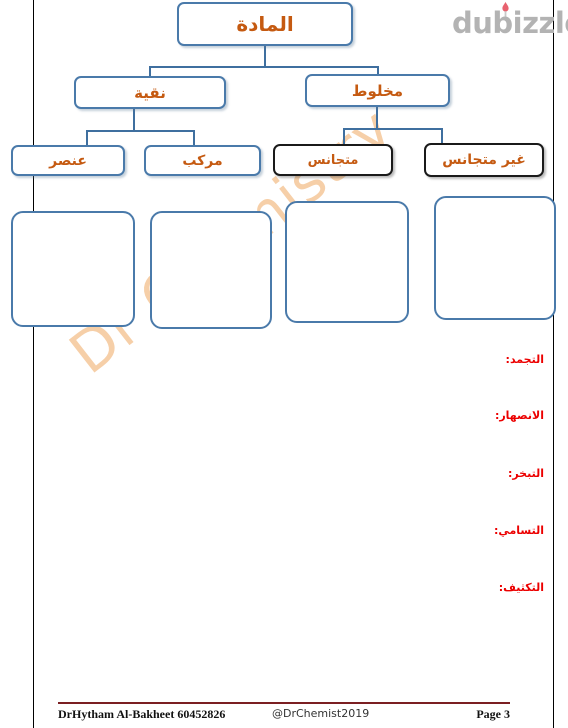 Image resolution: width=568 pixels, height=728 pixels. Describe the element at coordinates (265, 24) in the screenshot. I see `node-matter: المادة` at that location.